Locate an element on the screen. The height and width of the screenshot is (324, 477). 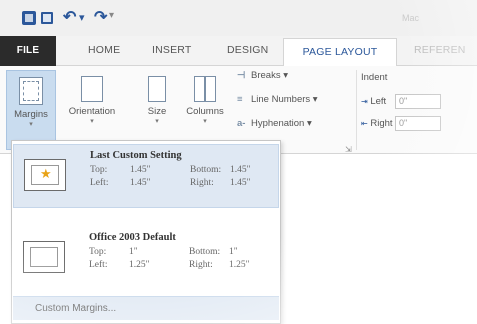
undo-dropdown-icon: ▾ is located at coordinates (82, 17).